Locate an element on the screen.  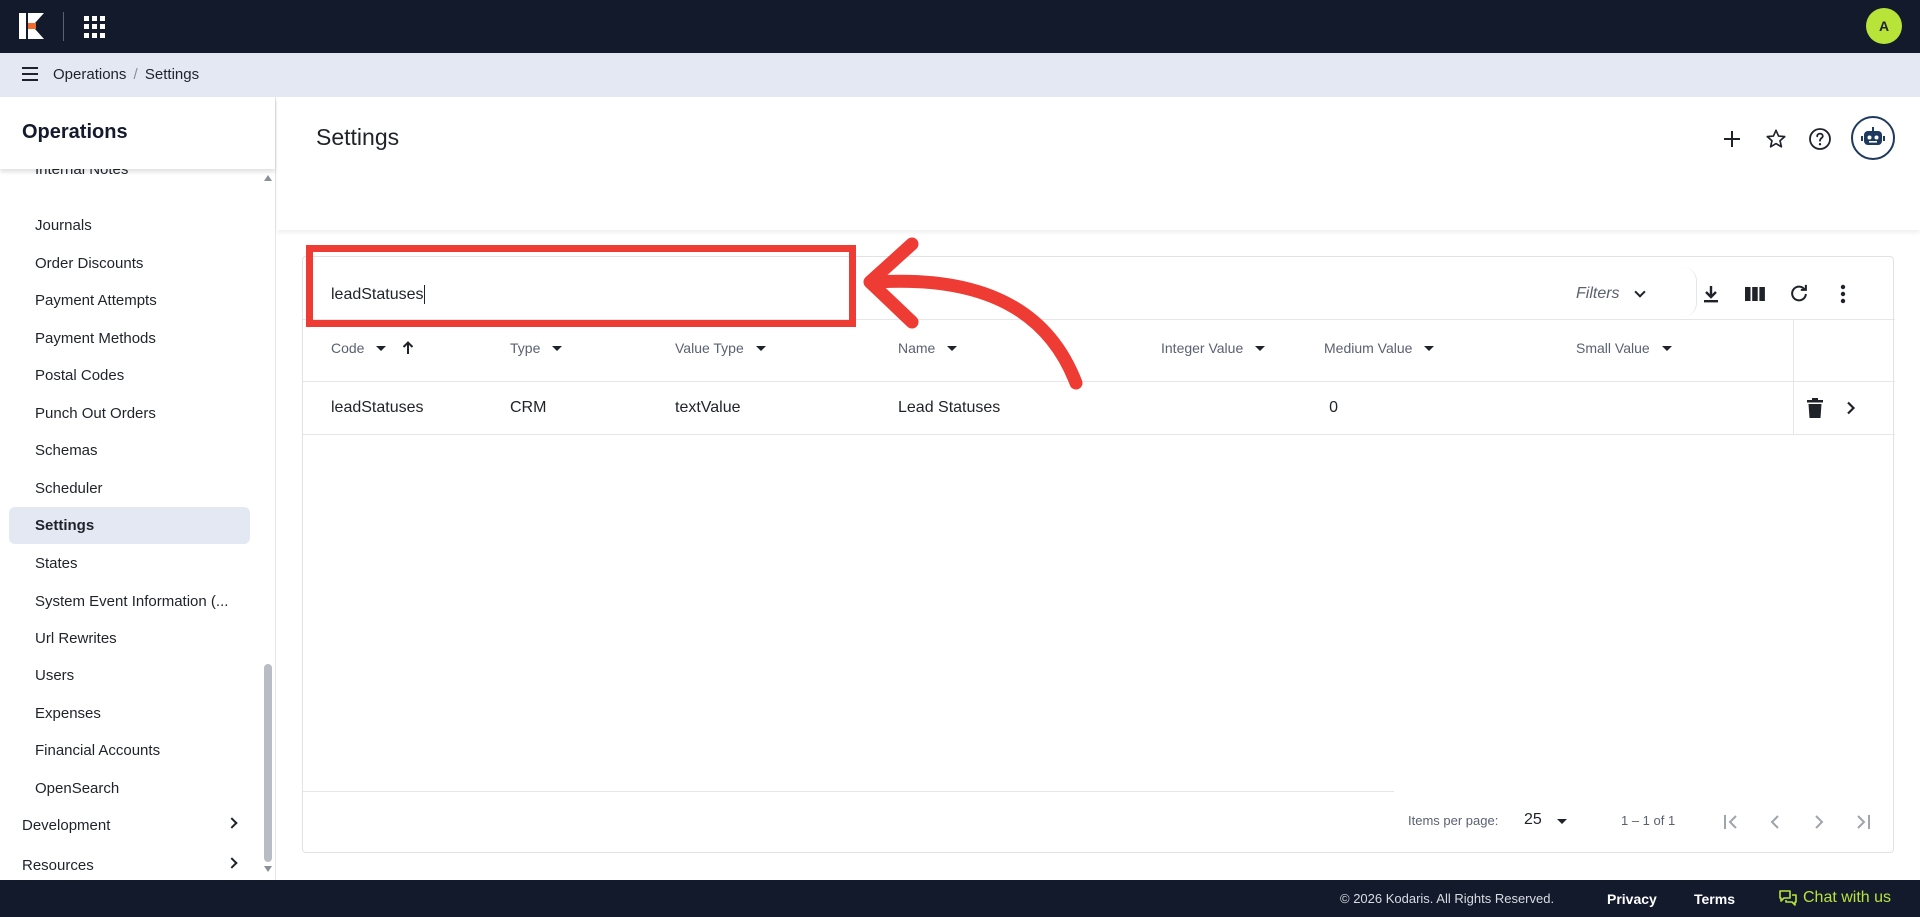
next-page-button is located at coordinates (1819, 822).